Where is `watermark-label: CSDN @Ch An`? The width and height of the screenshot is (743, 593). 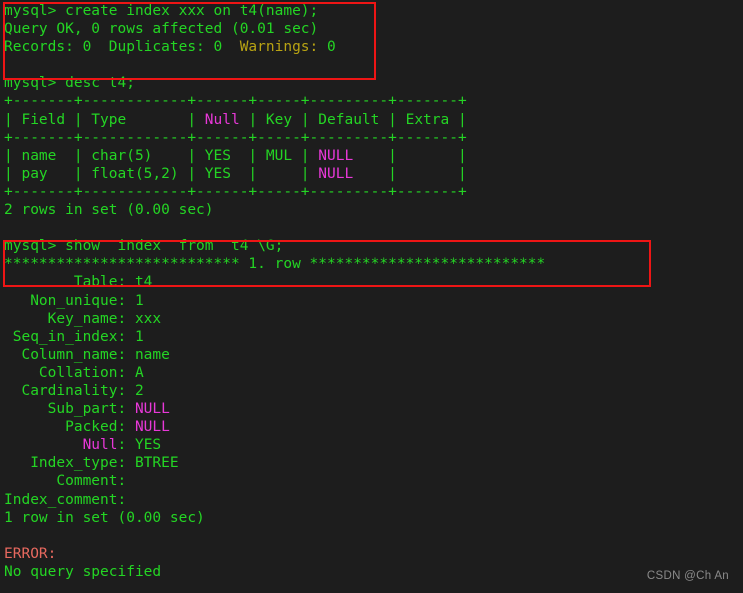
watermark-label: CSDN @Ch An is located at coordinates (687, 575).